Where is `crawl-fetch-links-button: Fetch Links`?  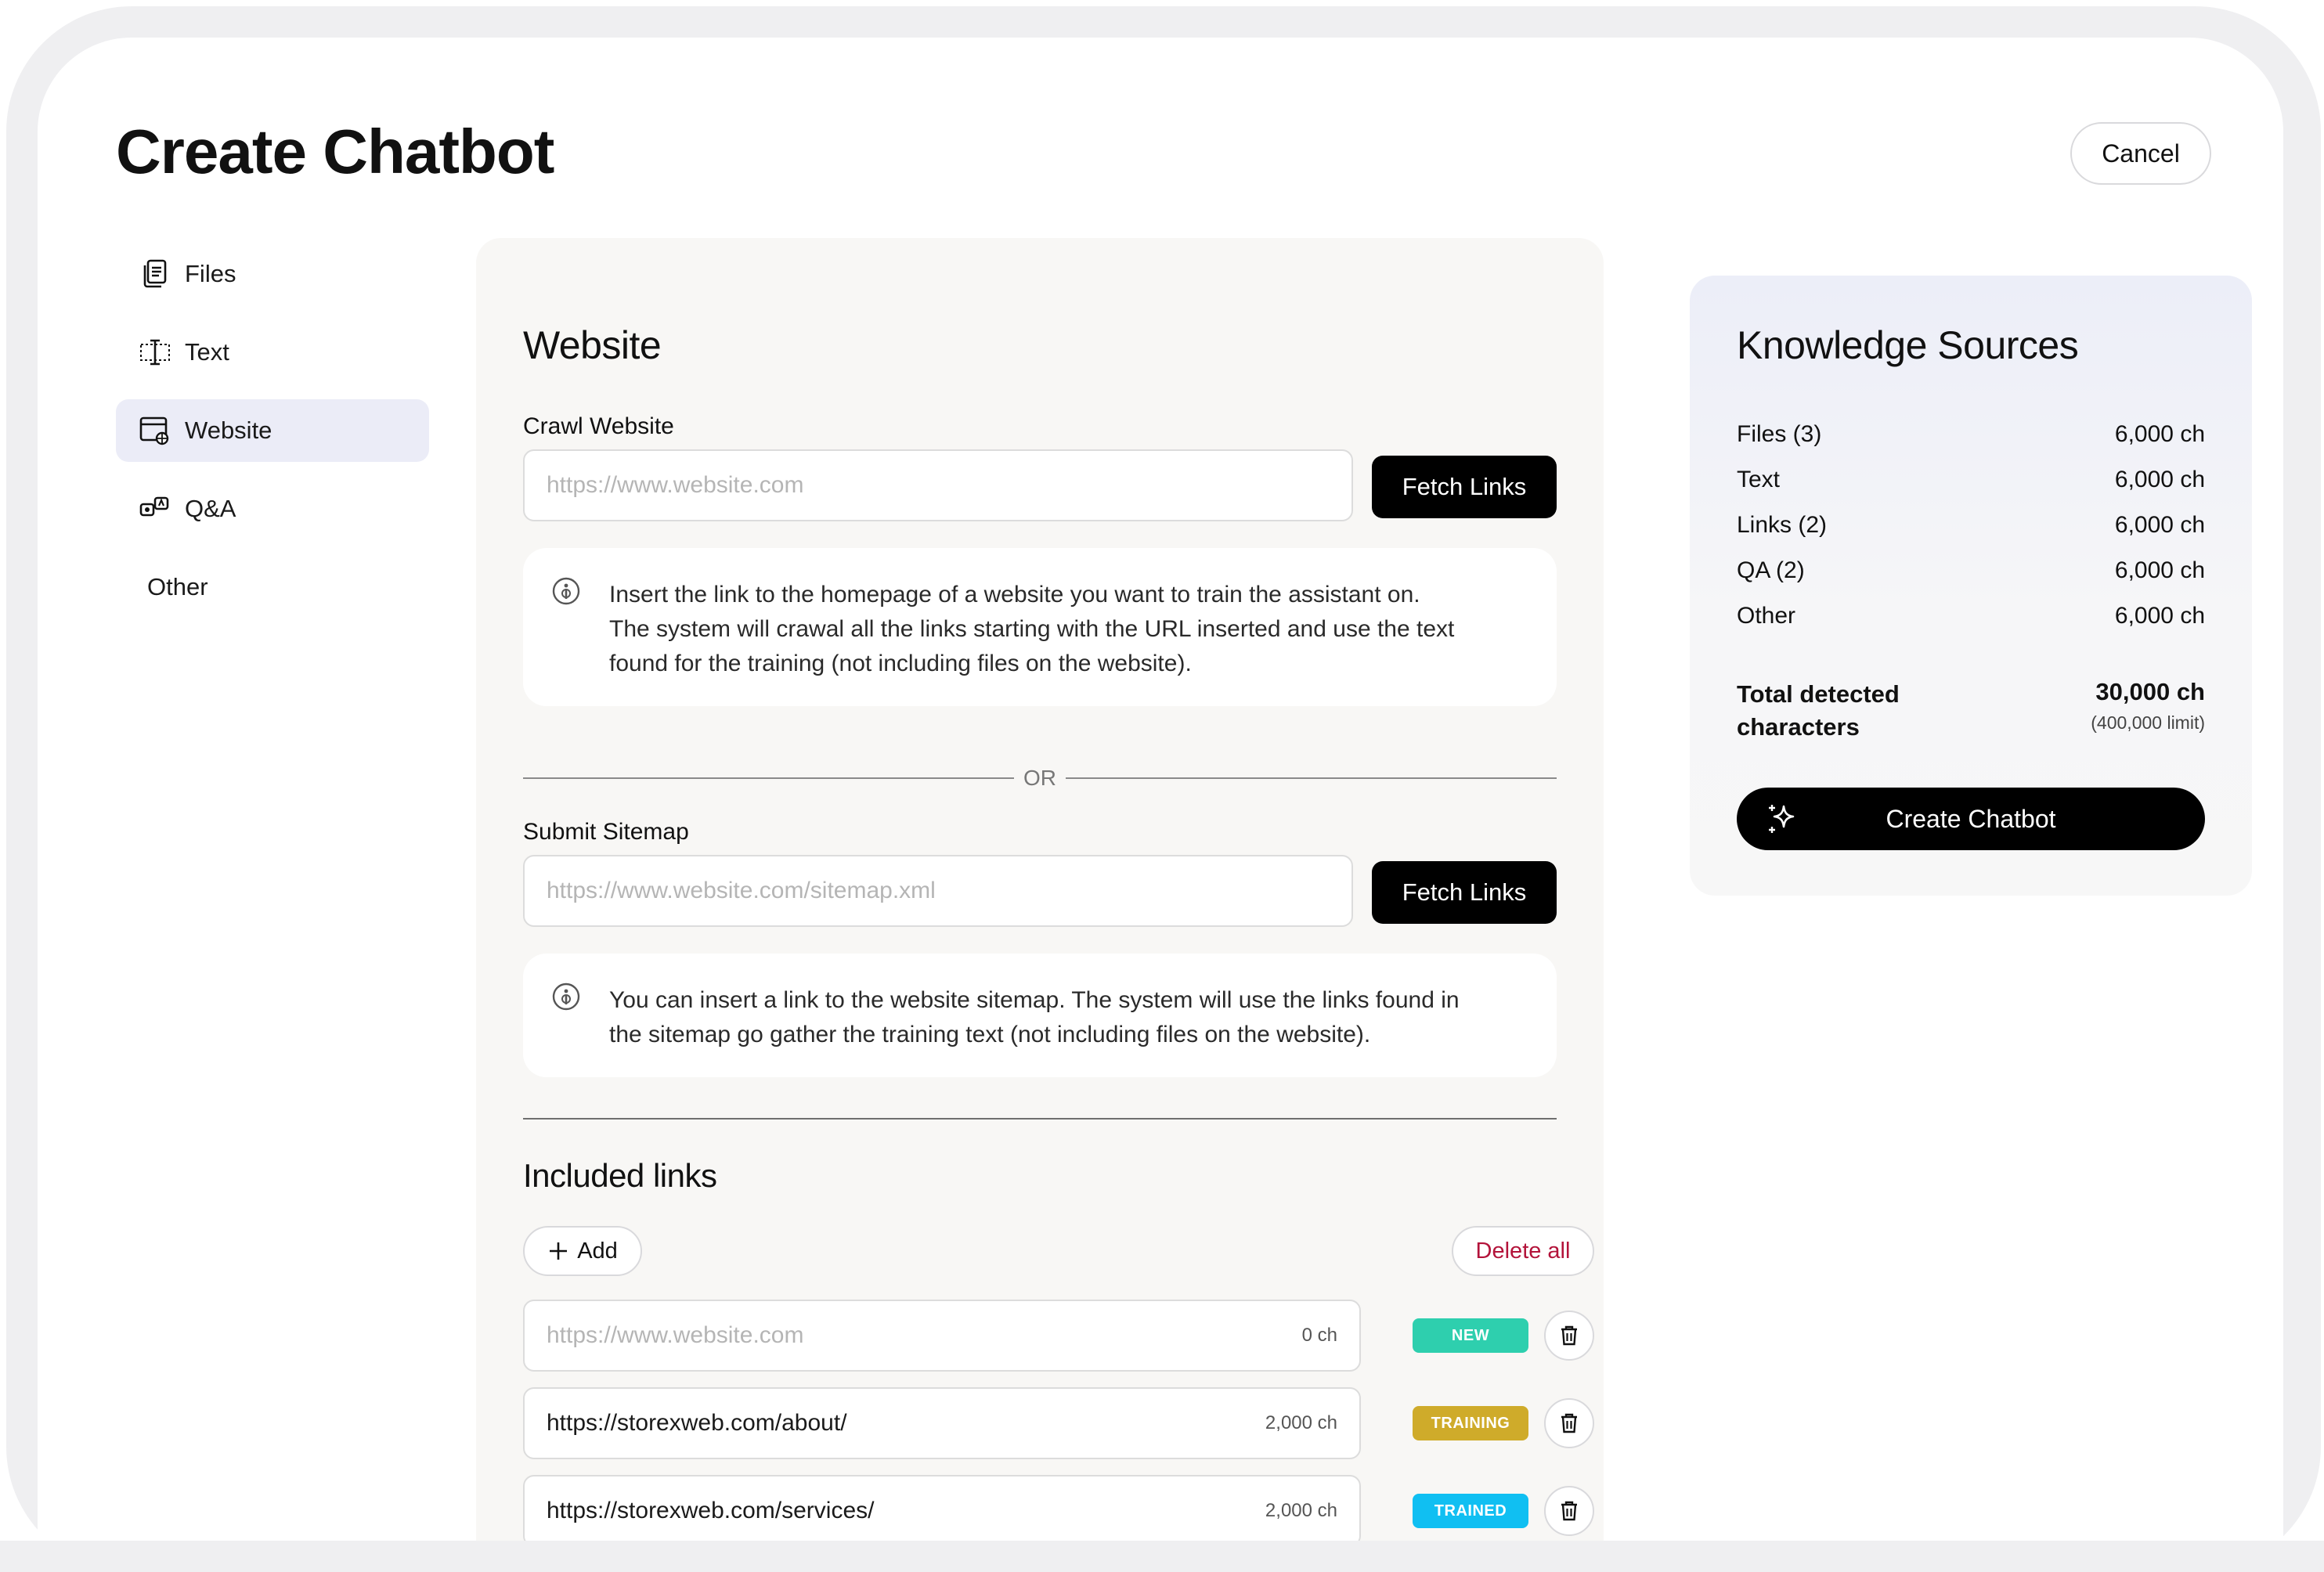
crawl-fetch-links-button: Fetch Links is located at coordinates (1464, 487).